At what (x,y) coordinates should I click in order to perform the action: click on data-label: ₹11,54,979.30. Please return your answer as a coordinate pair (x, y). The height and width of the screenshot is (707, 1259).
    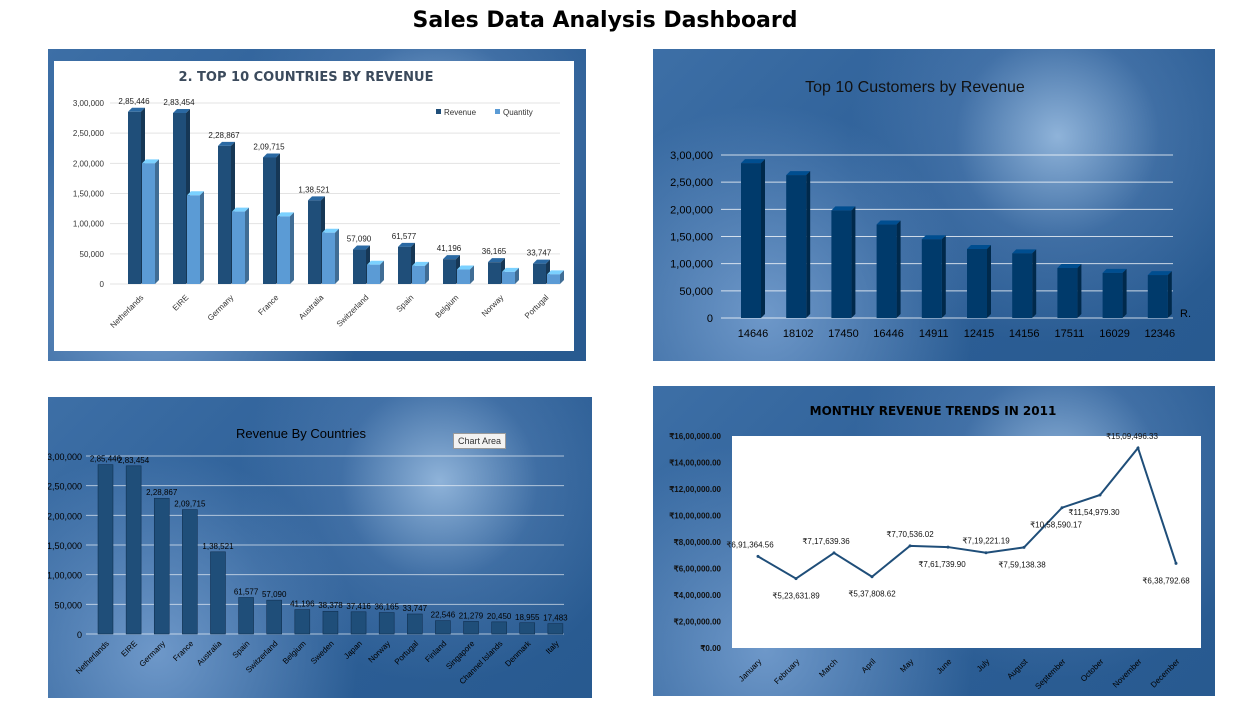
    Looking at the image, I should click on (1094, 512).